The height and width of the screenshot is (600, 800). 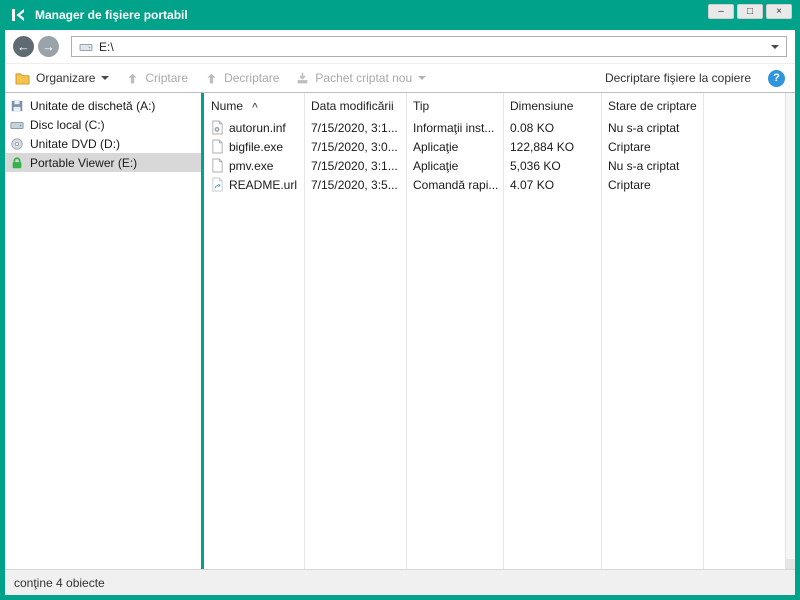 I want to click on file-name: pmv.exe, so click(x=251, y=165).